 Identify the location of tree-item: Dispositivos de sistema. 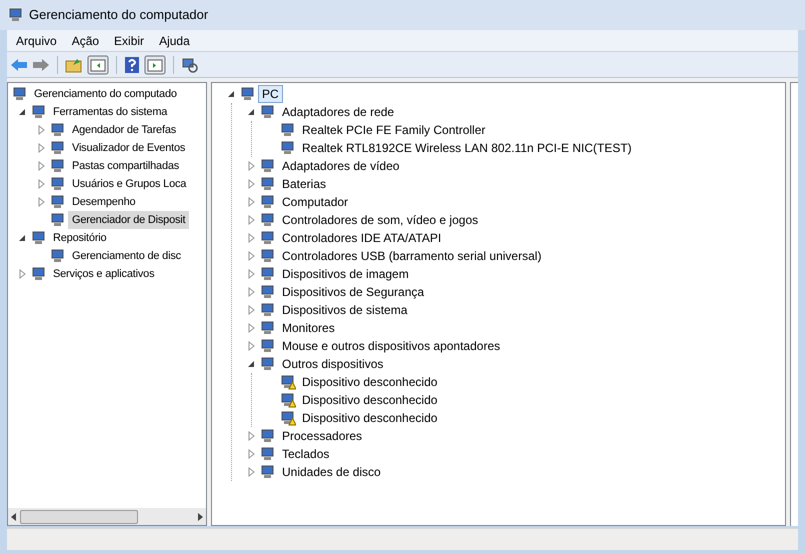
(345, 310).